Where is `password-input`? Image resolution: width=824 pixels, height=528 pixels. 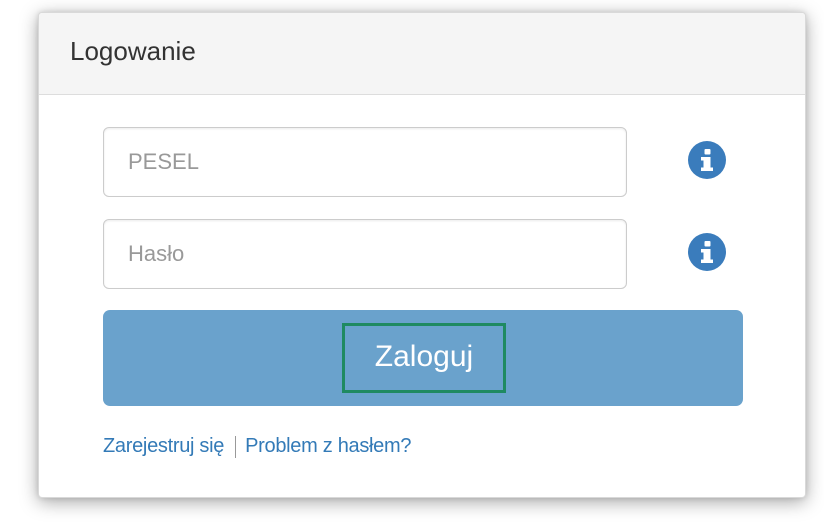
password-input is located at coordinates (365, 254).